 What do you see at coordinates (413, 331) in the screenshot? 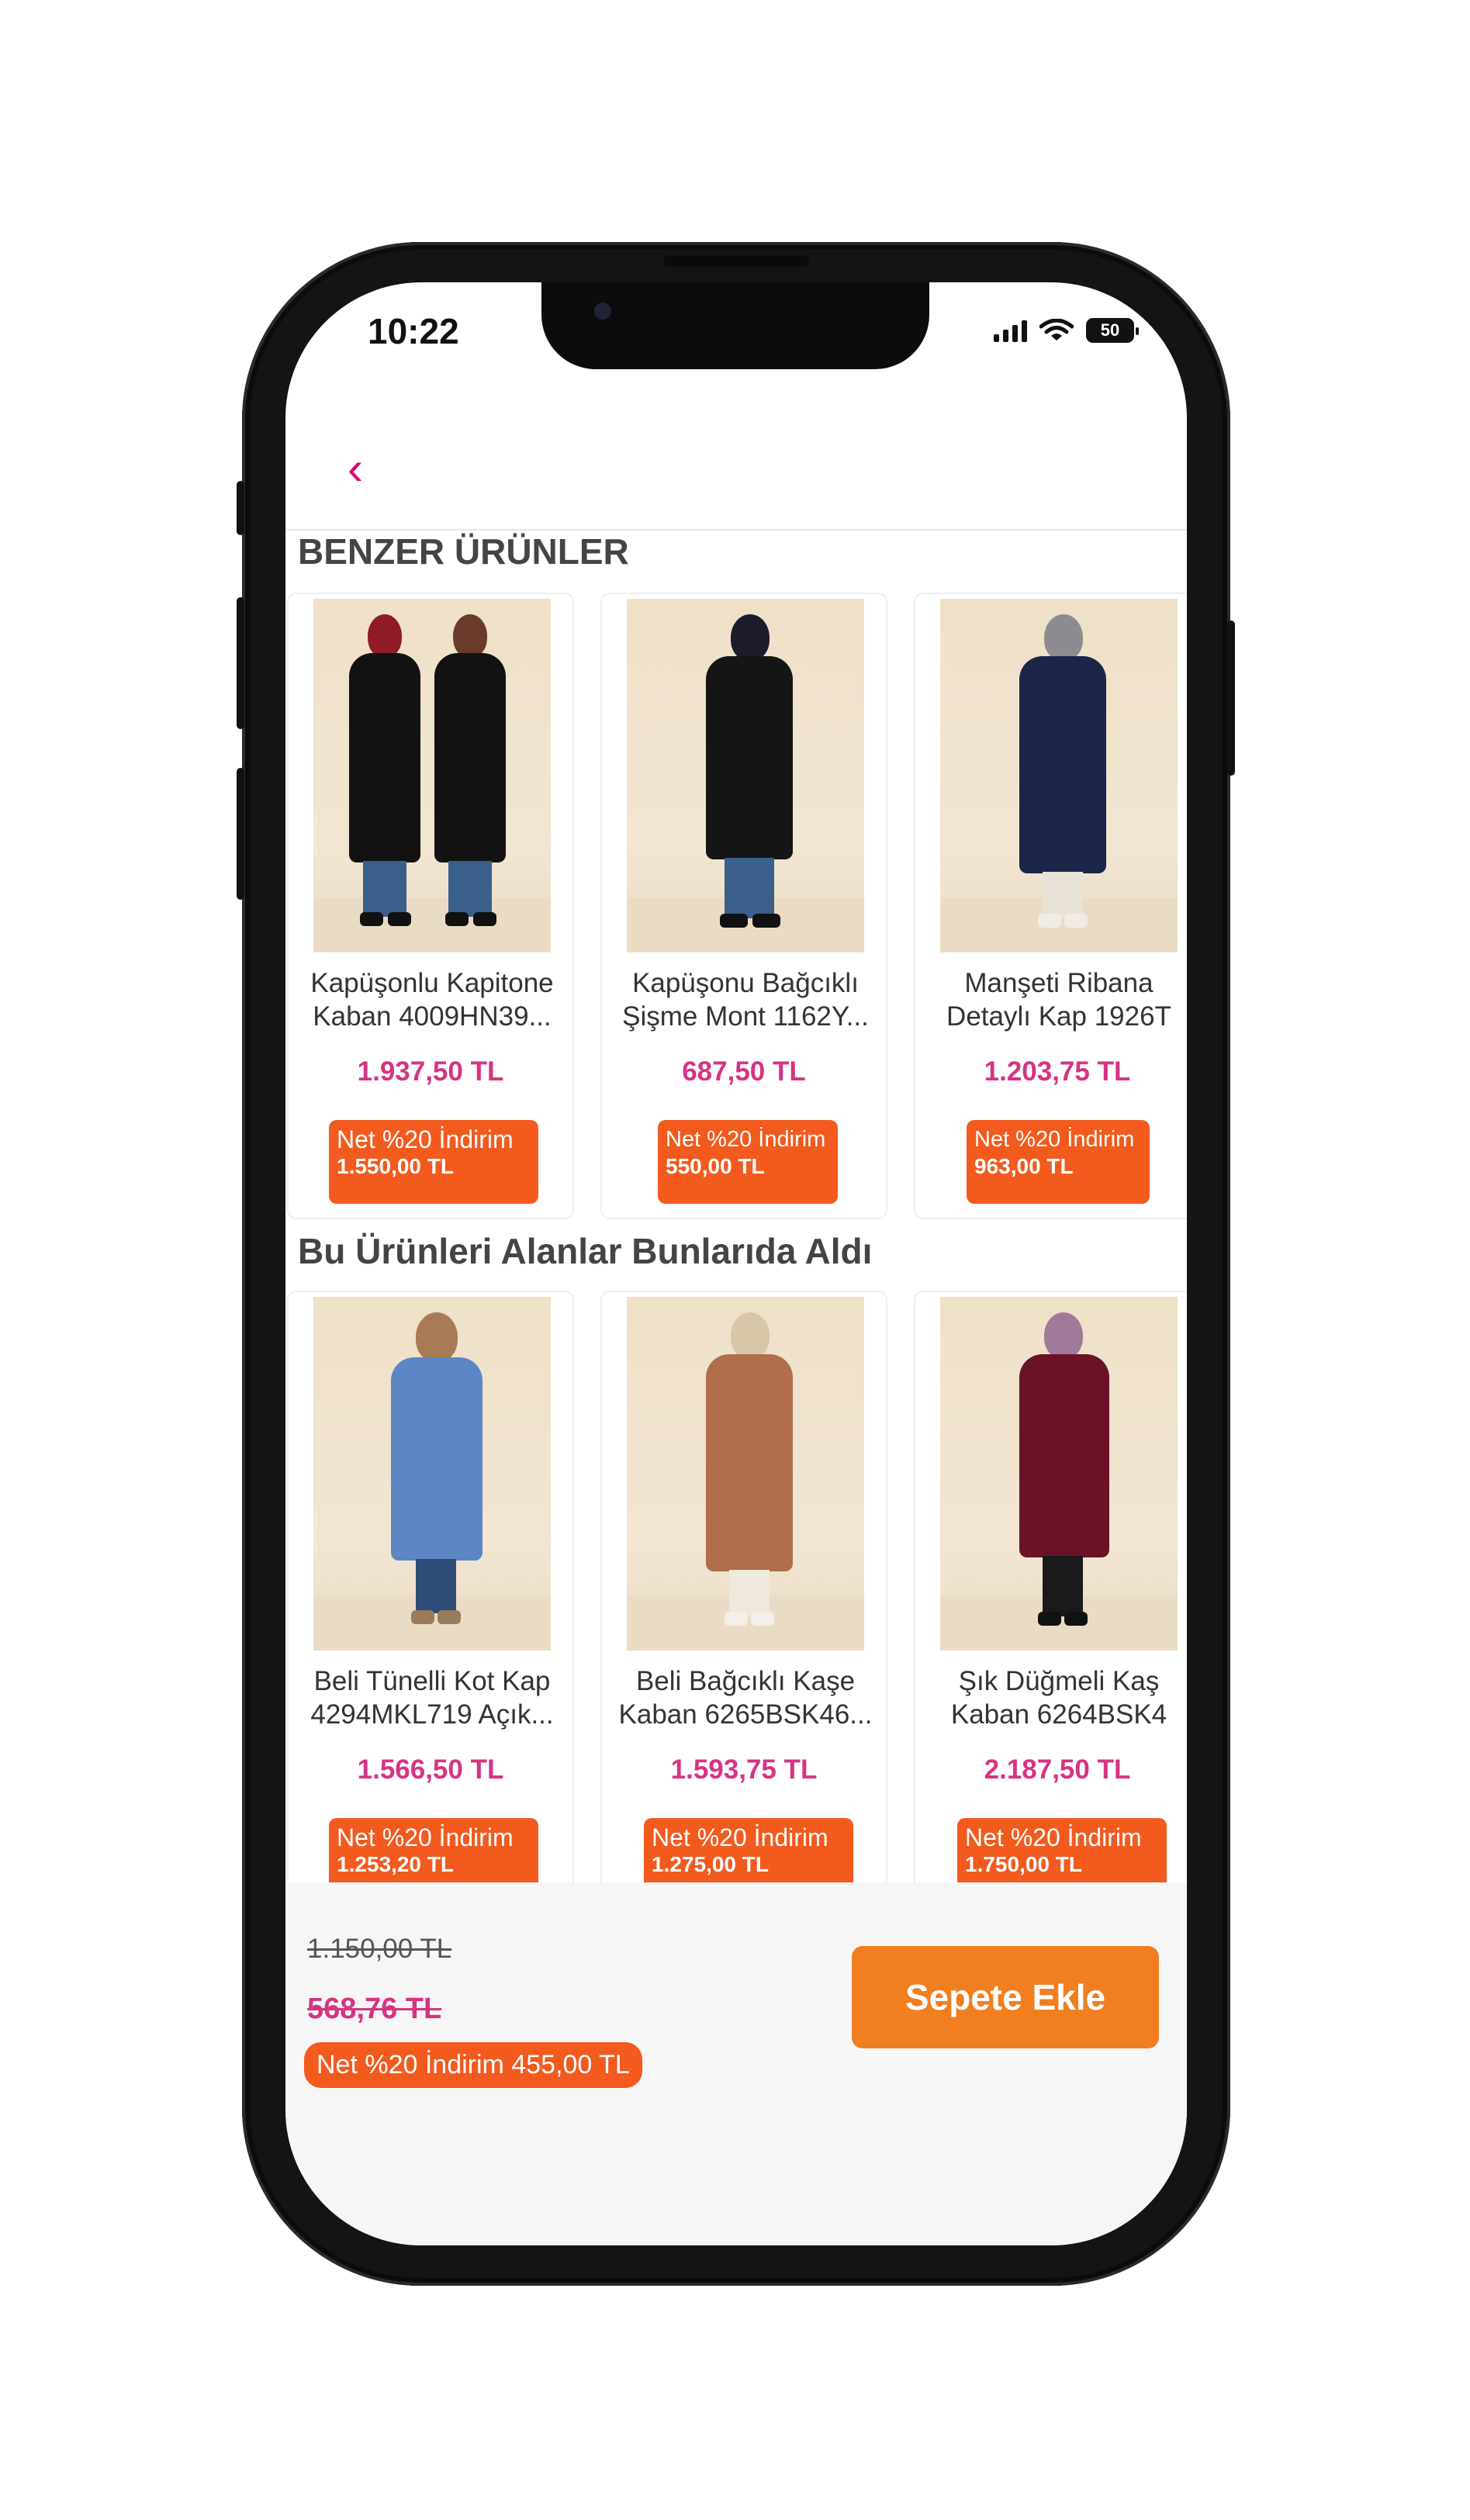
I see `status-time: 10:22` at bounding box center [413, 331].